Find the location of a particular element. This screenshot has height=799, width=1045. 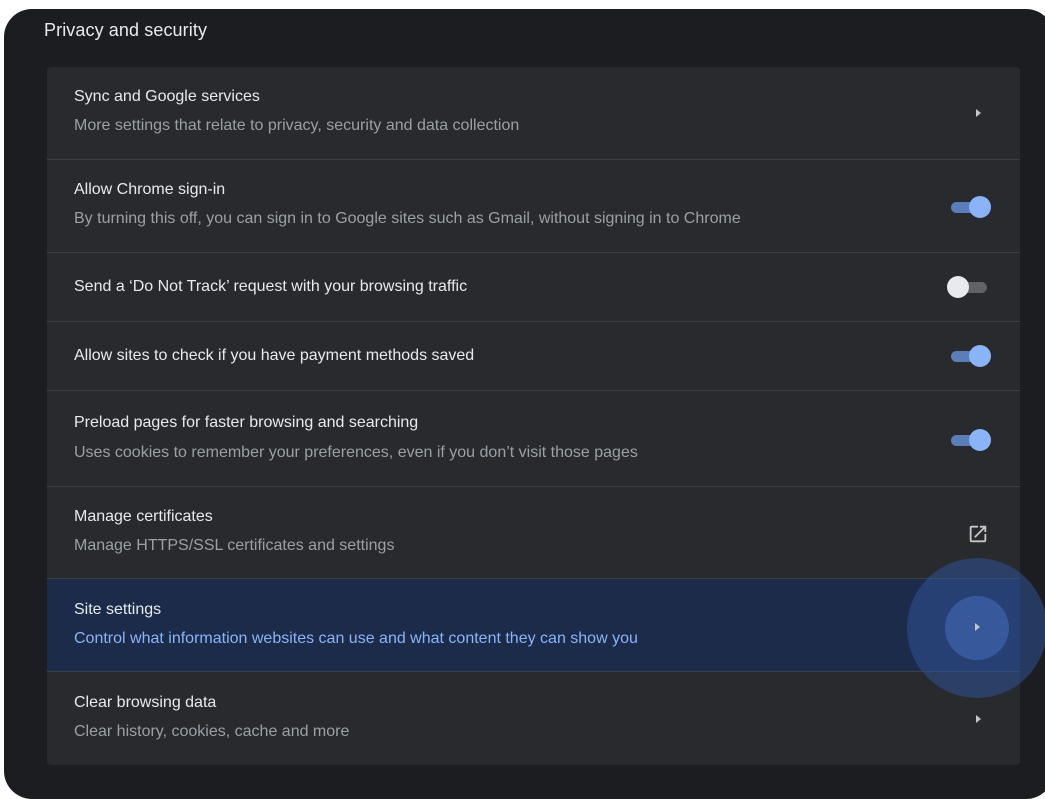

preload-pages-toggle is located at coordinates (969, 440).